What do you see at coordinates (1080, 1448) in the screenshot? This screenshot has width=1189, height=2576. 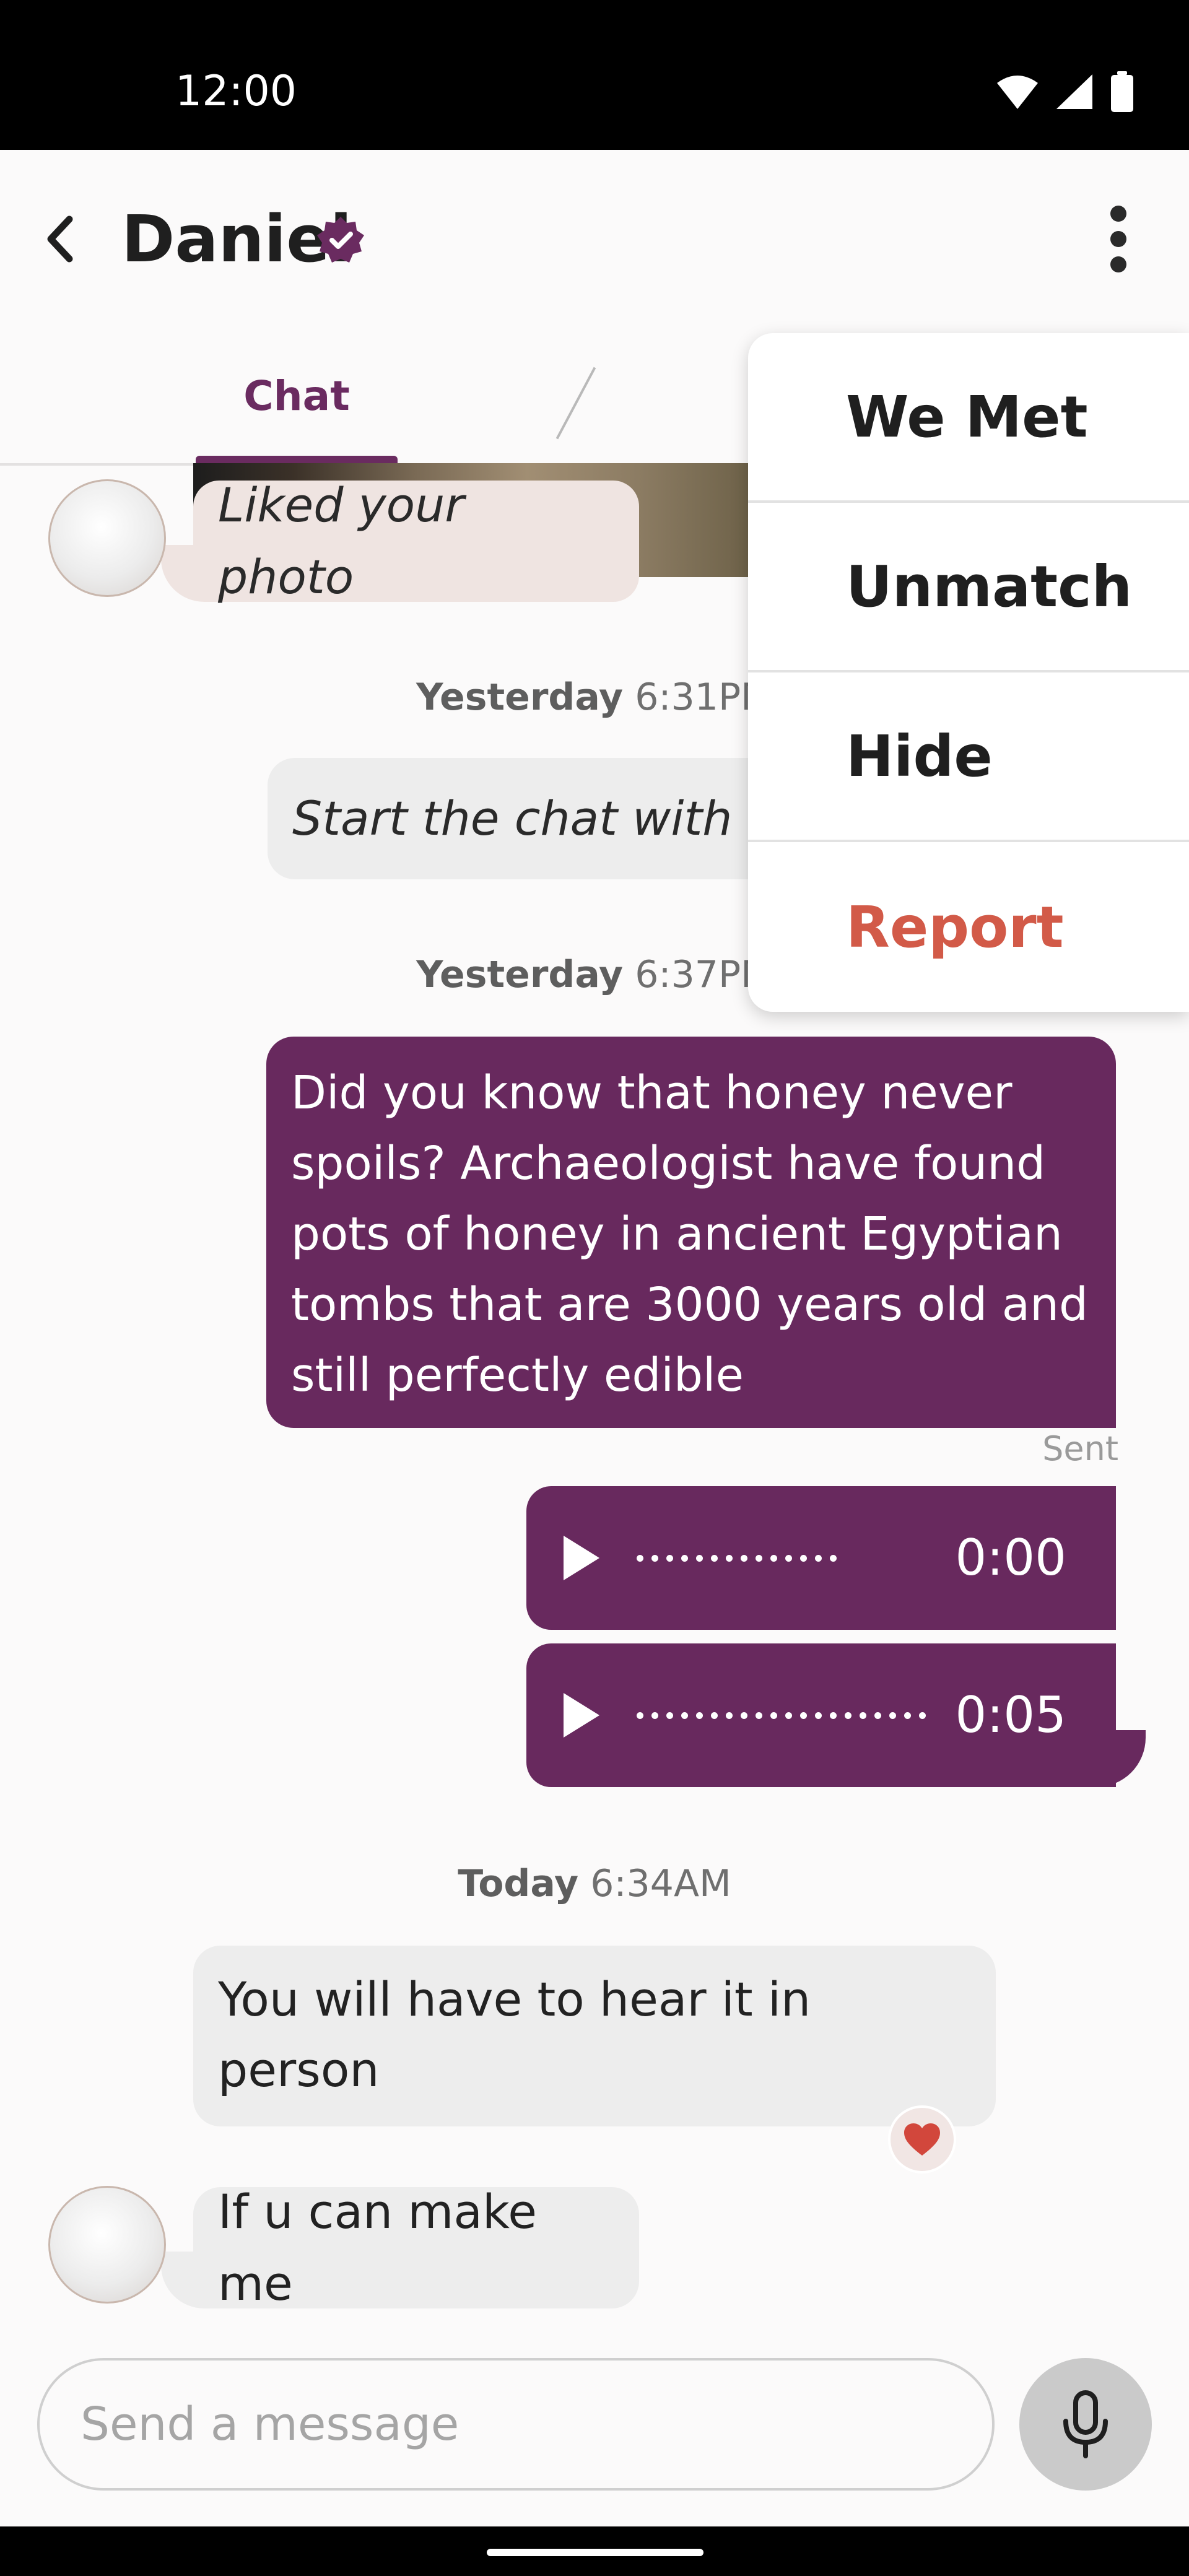 I see `sent-status: Sent` at bounding box center [1080, 1448].